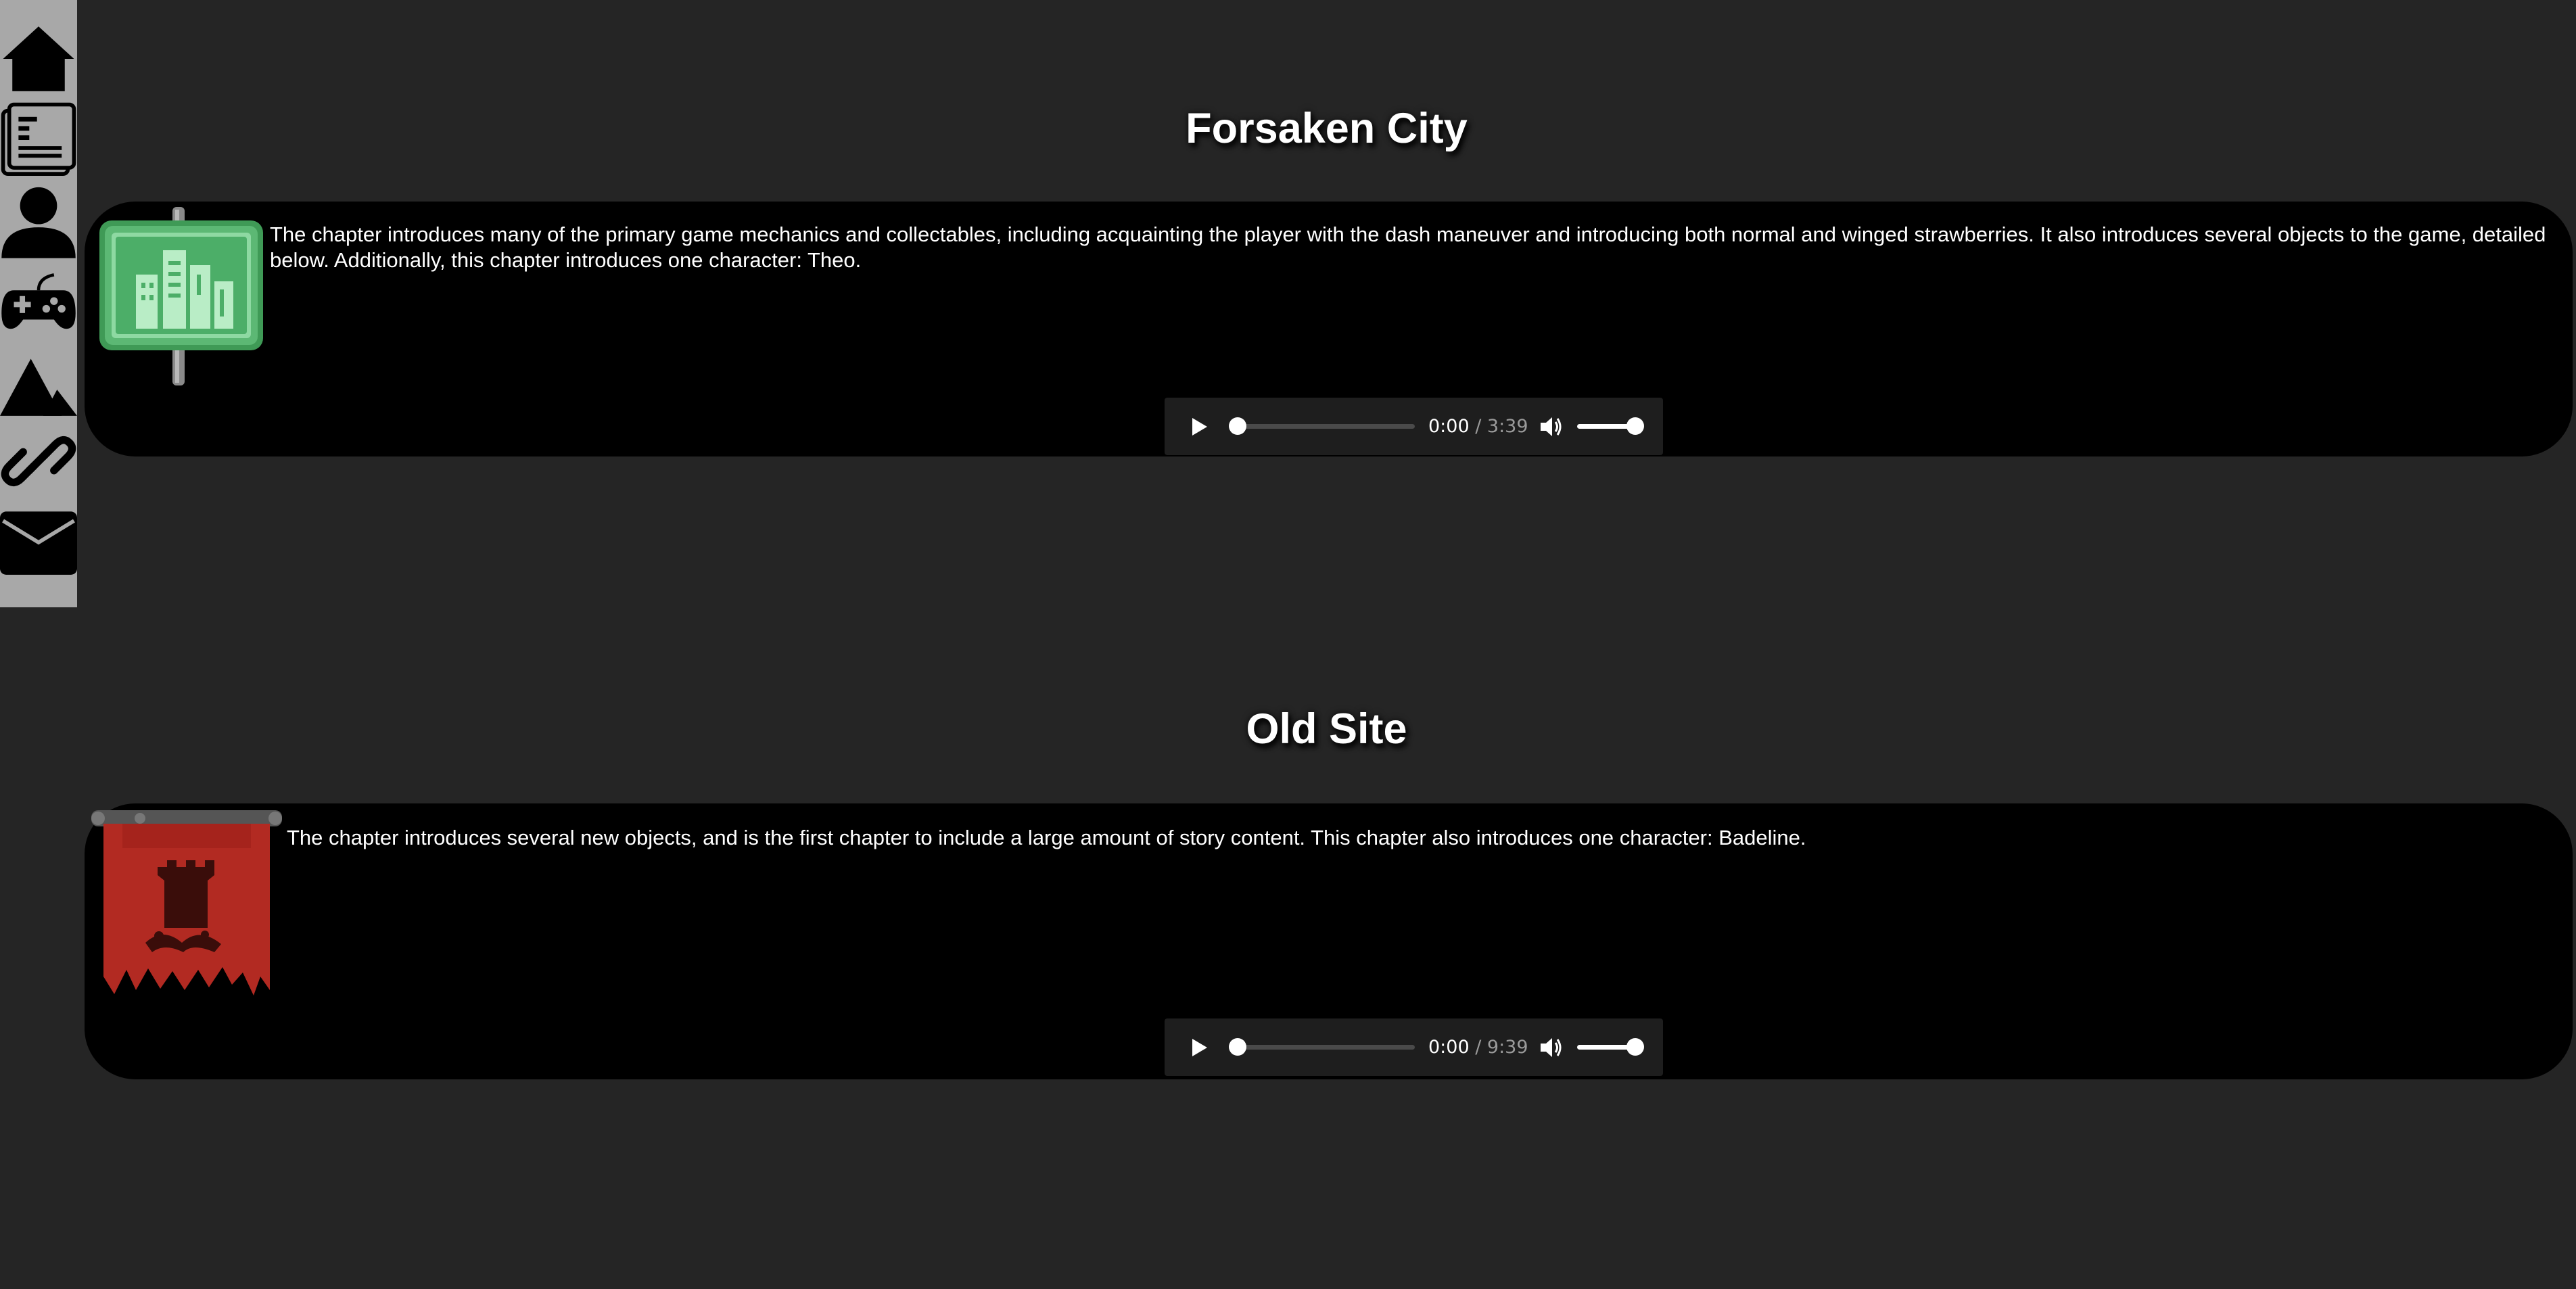 The width and height of the screenshot is (2576, 1289). I want to click on duration: 9:39, so click(1507, 1047).